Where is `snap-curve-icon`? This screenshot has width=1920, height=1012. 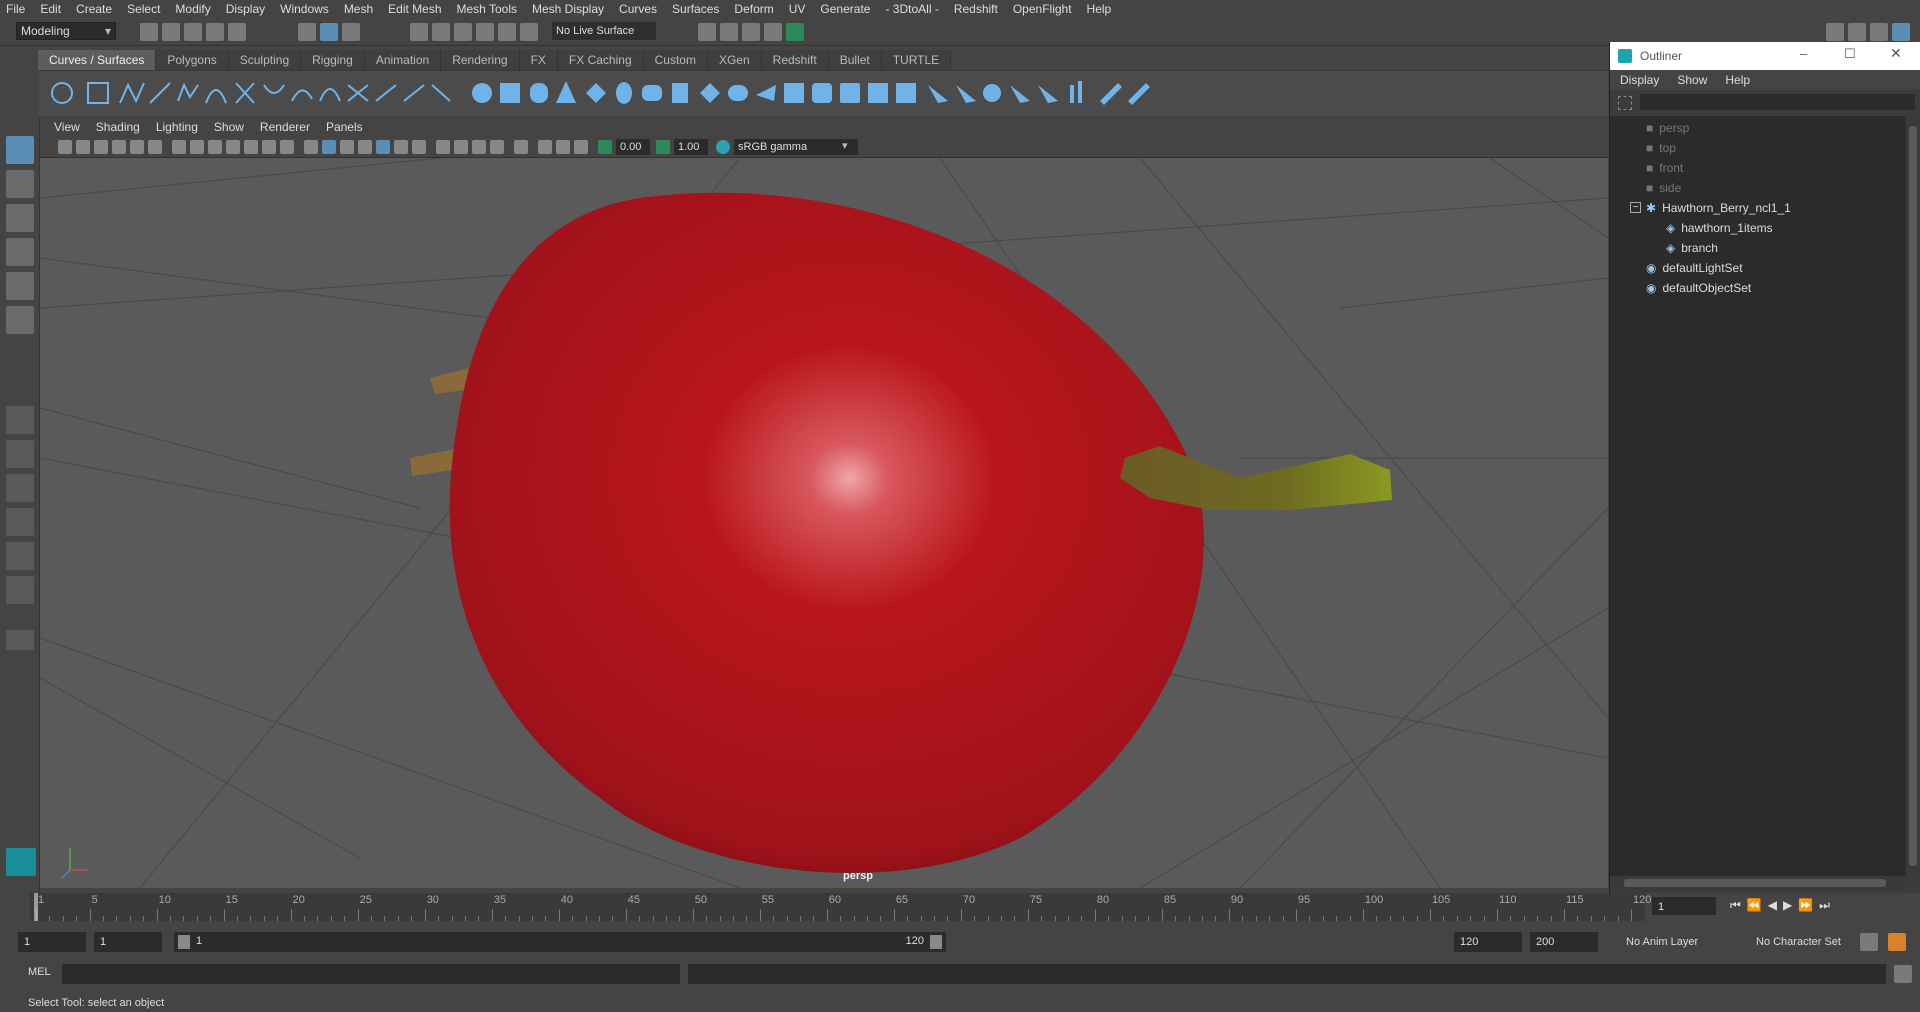
snap-curve-icon is located at coordinates (441, 32).